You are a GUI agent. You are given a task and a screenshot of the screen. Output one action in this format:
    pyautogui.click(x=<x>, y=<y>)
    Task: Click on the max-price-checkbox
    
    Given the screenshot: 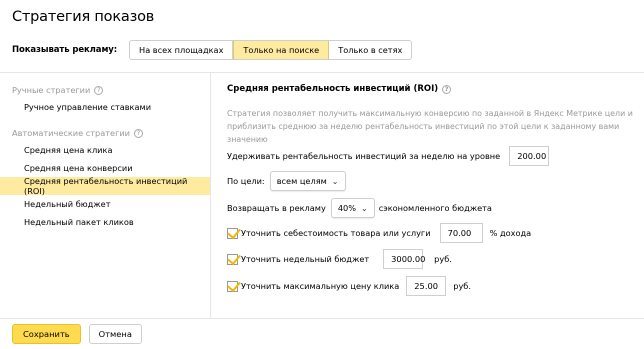 What is the action you would take?
    pyautogui.click(x=232, y=286)
    